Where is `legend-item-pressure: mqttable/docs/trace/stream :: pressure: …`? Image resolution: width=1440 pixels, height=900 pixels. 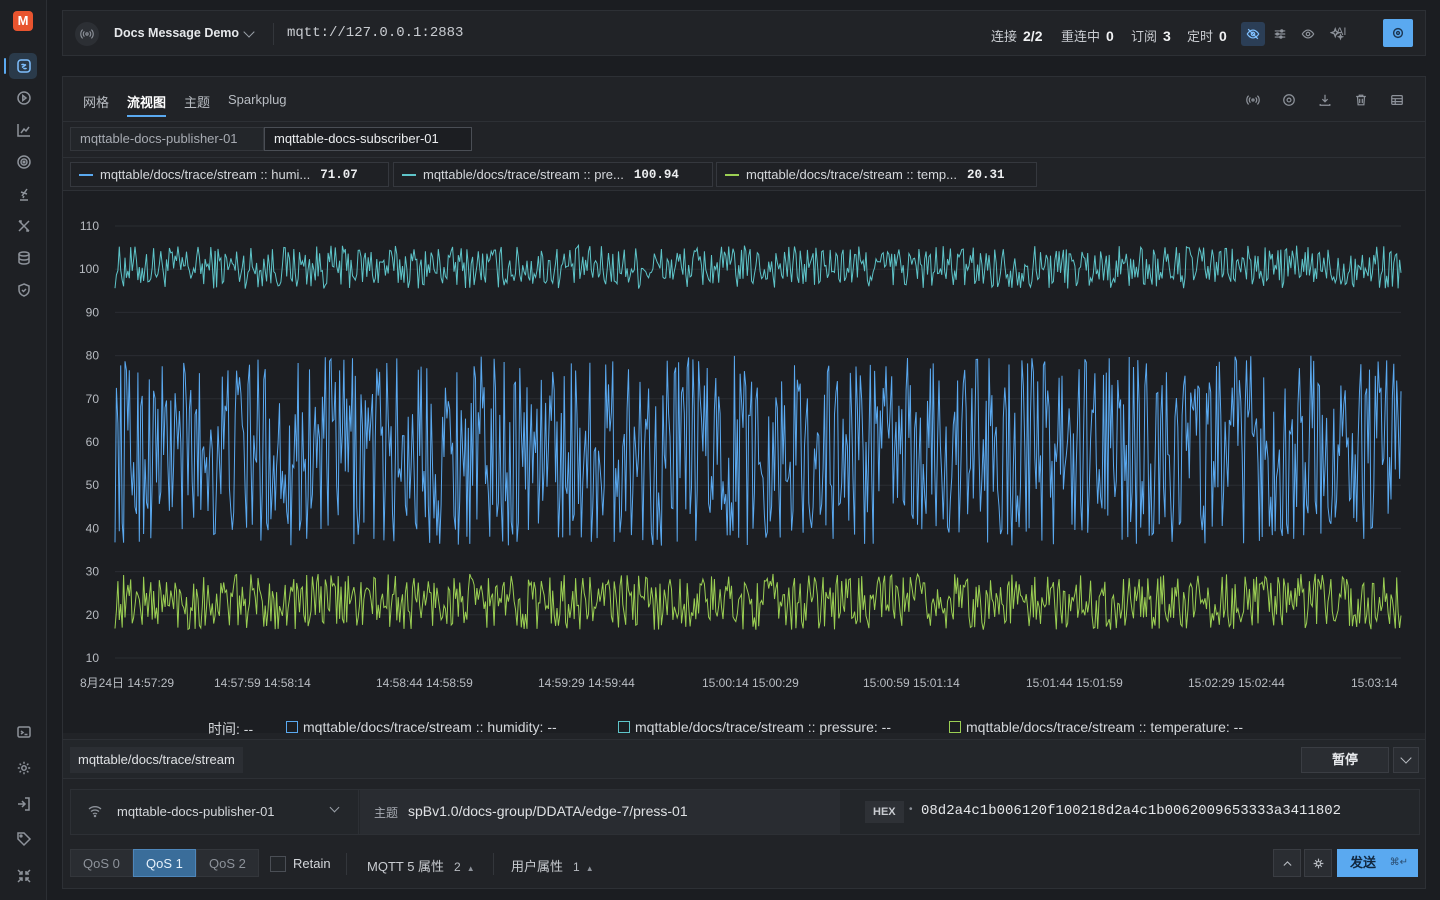
legend-item-pressure: mqttable/docs/trace/stream :: pressure: … is located at coordinates (754, 727).